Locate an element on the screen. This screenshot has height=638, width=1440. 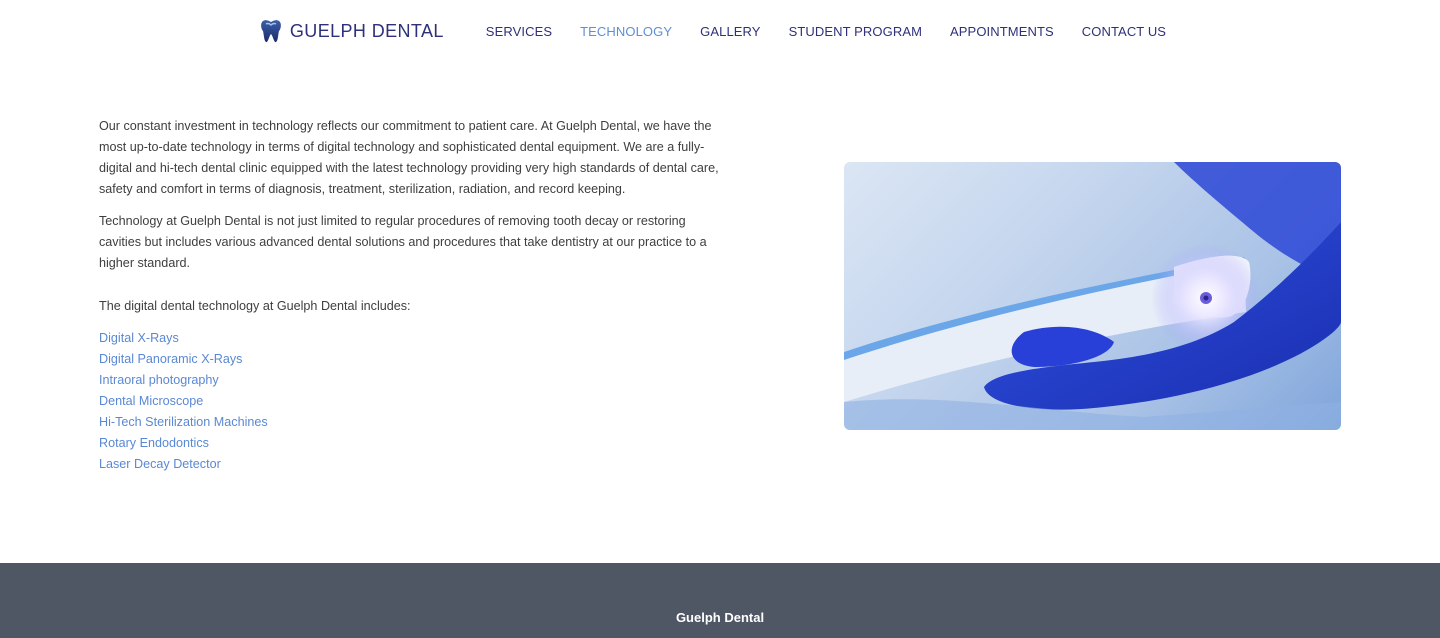
tech-link-laser-decay-detector: Laser Decay Detector is located at coordinates (409, 464).